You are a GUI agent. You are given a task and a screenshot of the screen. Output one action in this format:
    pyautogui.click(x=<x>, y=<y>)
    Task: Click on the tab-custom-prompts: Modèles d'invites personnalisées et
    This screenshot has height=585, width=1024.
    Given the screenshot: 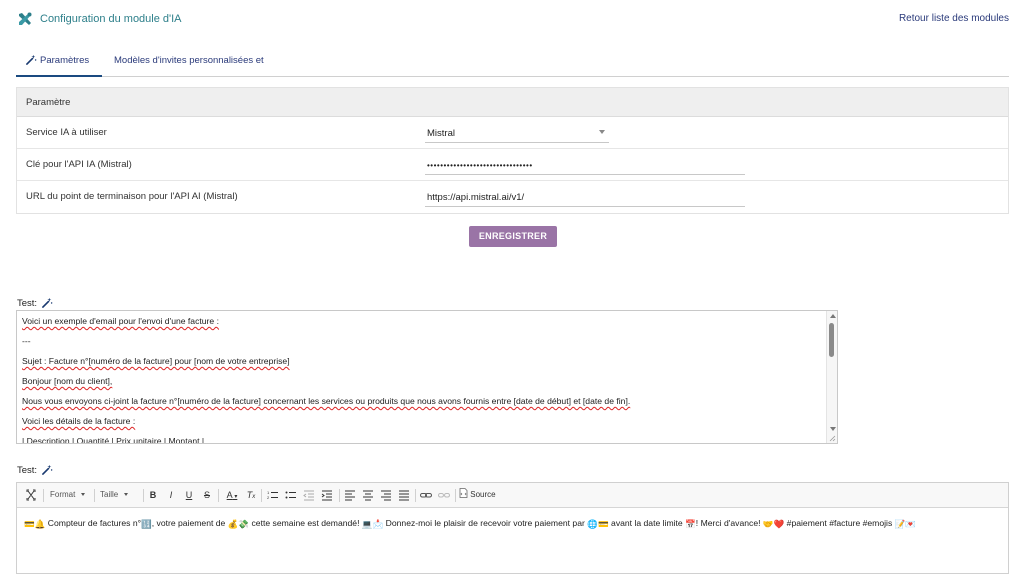 What is the action you would take?
    pyautogui.click(x=185, y=62)
    